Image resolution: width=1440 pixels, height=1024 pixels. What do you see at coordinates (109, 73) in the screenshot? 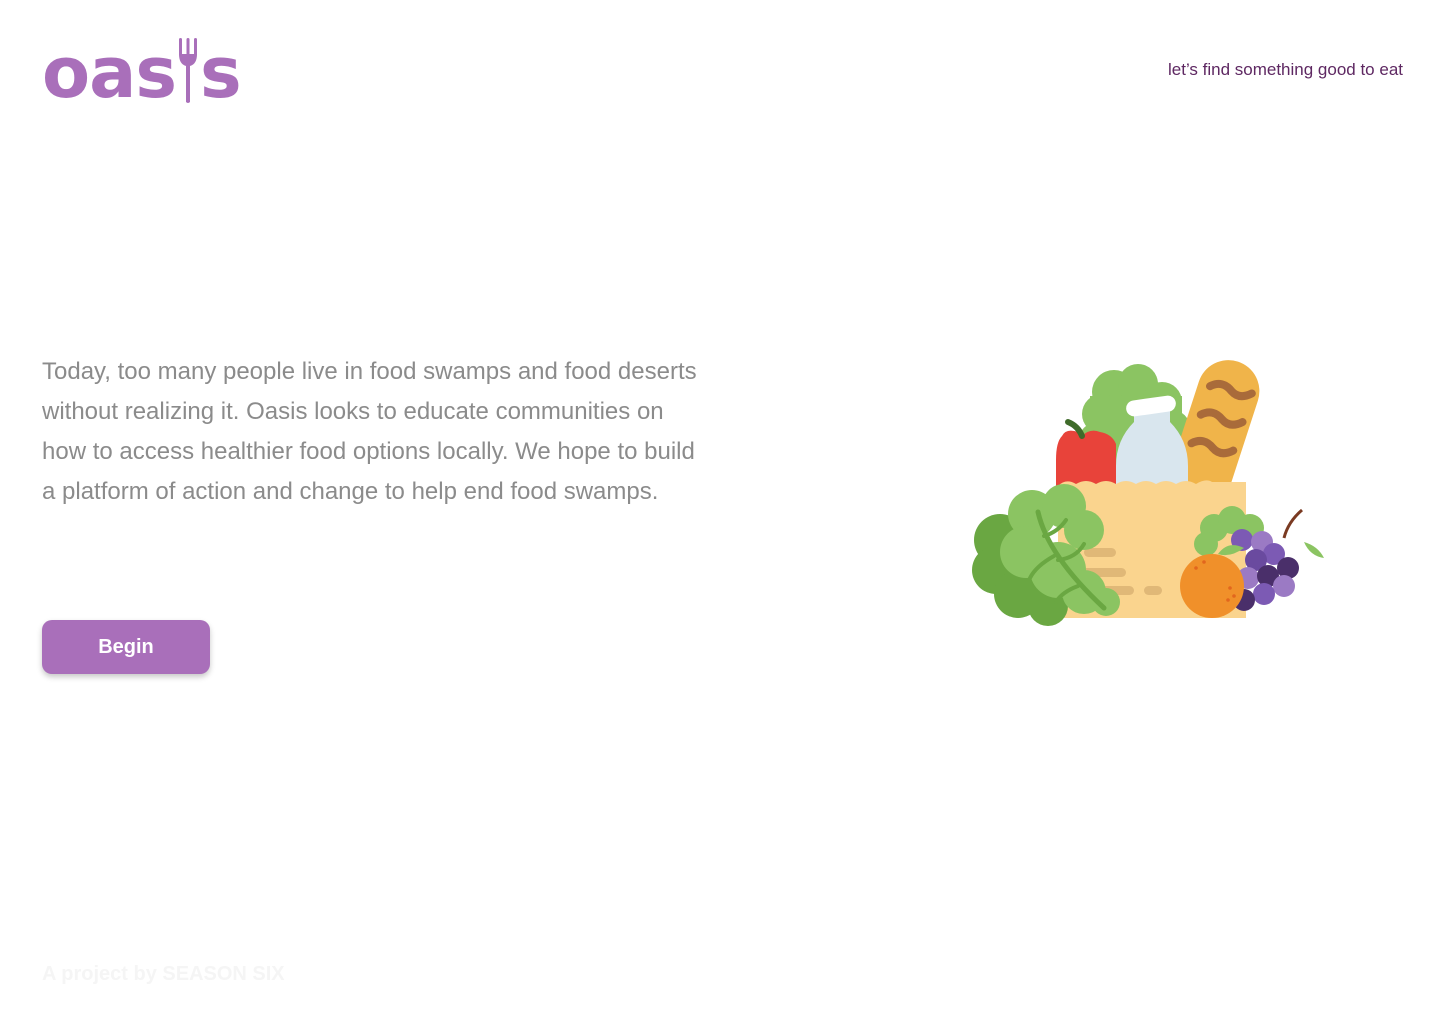
I see `logo-text-start: oas` at bounding box center [109, 73].